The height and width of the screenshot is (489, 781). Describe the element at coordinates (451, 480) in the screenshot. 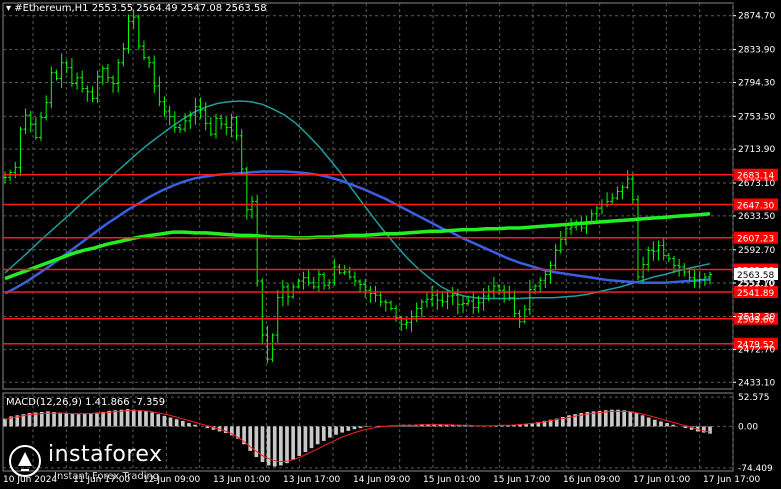

I see `time-tick-label: 15 Jun 01:00` at that location.